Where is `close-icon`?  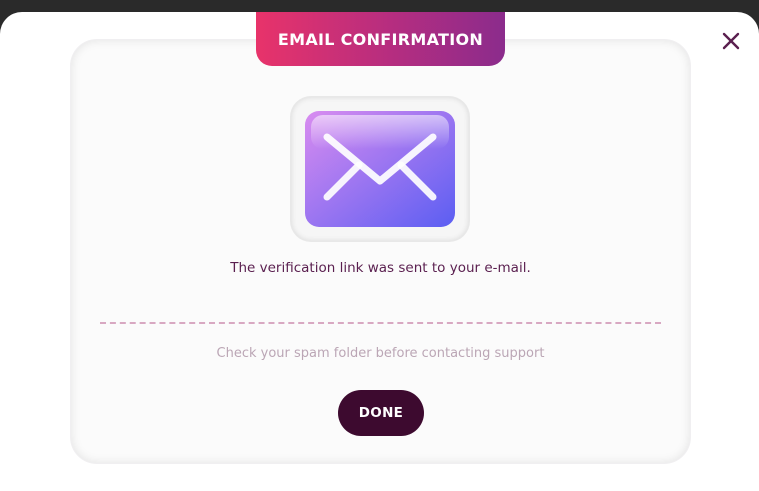 close-icon is located at coordinates (731, 41).